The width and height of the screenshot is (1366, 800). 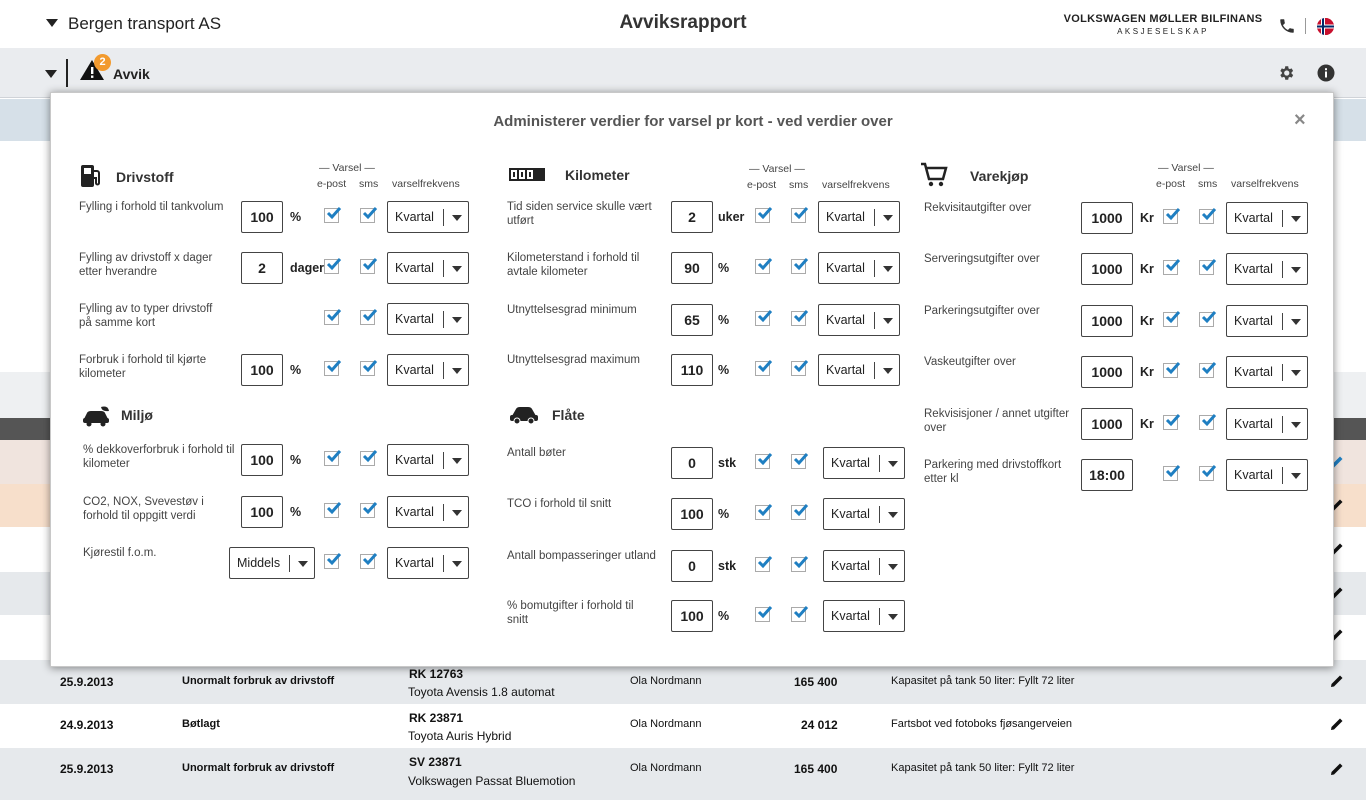 I want to click on threshold-input: 90, so click(x=692, y=268).